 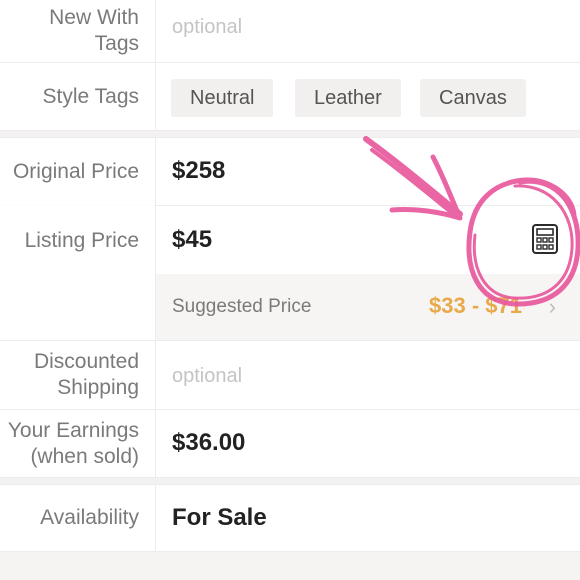 What do you see at coordinates (209, 442) in the screenshot?
I see `your-earnings-value: $36.00` at bounding box center [209, 442].